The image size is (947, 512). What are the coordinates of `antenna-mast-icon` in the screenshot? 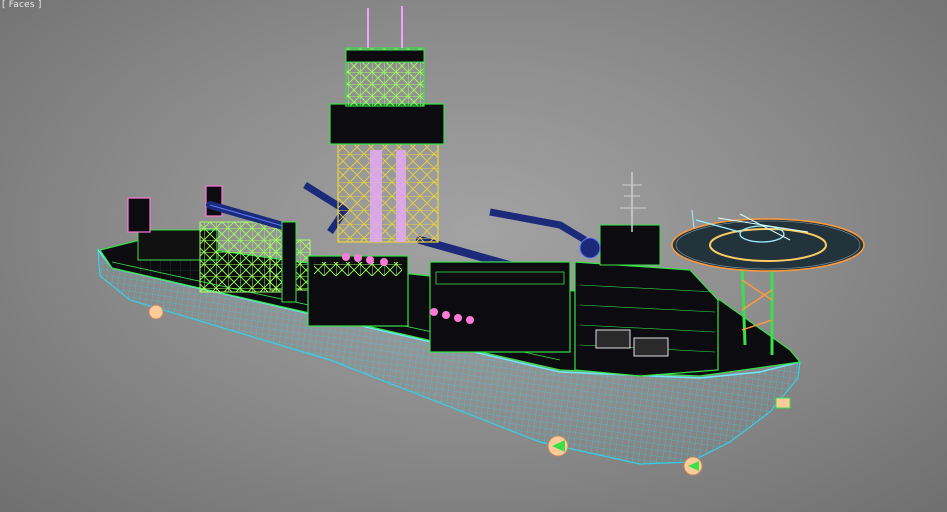 It's located at (633, 202).